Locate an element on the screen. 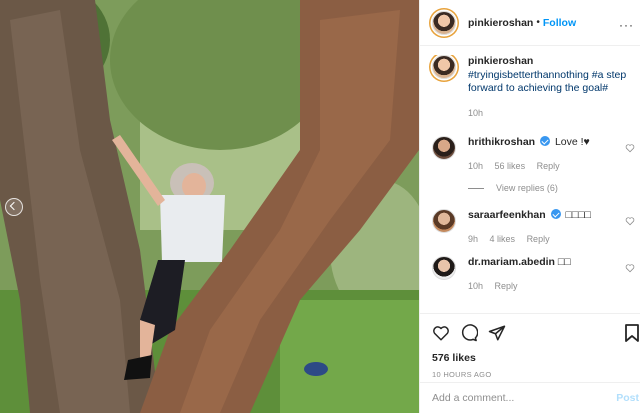 The width and height of the screenshot is (640, 413). comment-text: Love ! is located at coordinates (569, 142).